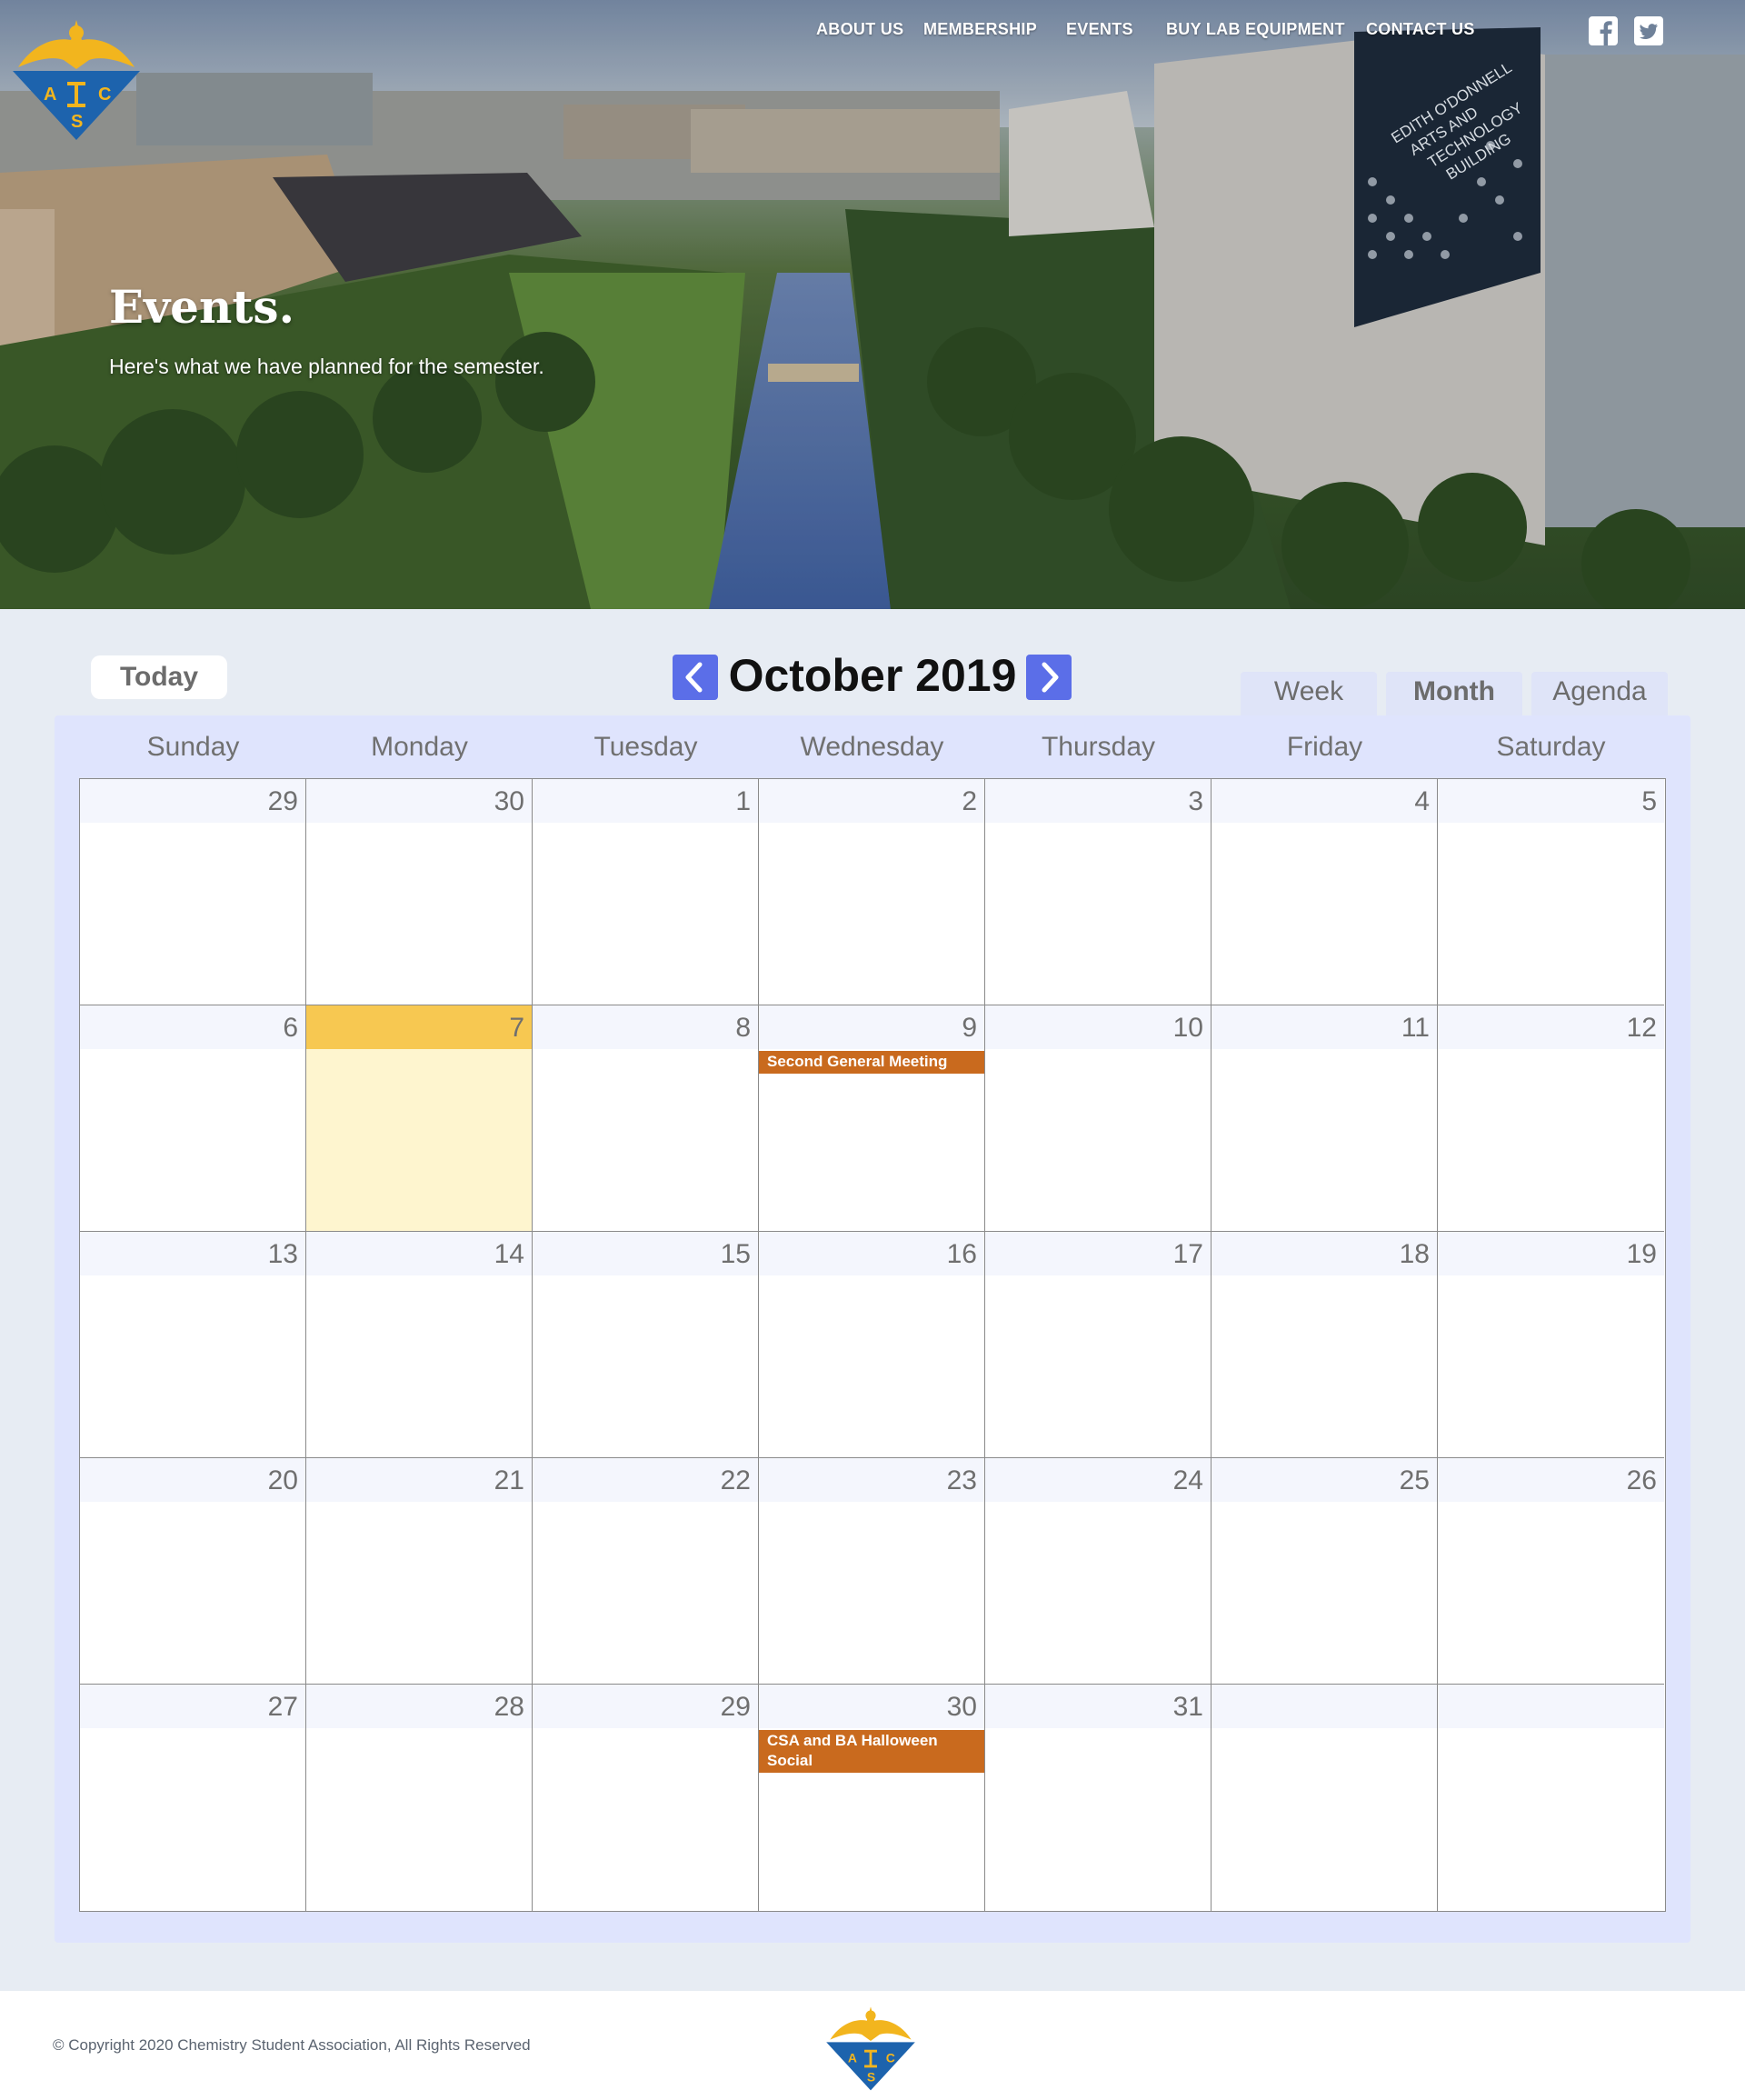 Image resolution: width=1745 pixels, height=2100 pixels. Describe the element at coordinates (1098, 1345) in the screenshot. I see `day-cell: 17` at that location.